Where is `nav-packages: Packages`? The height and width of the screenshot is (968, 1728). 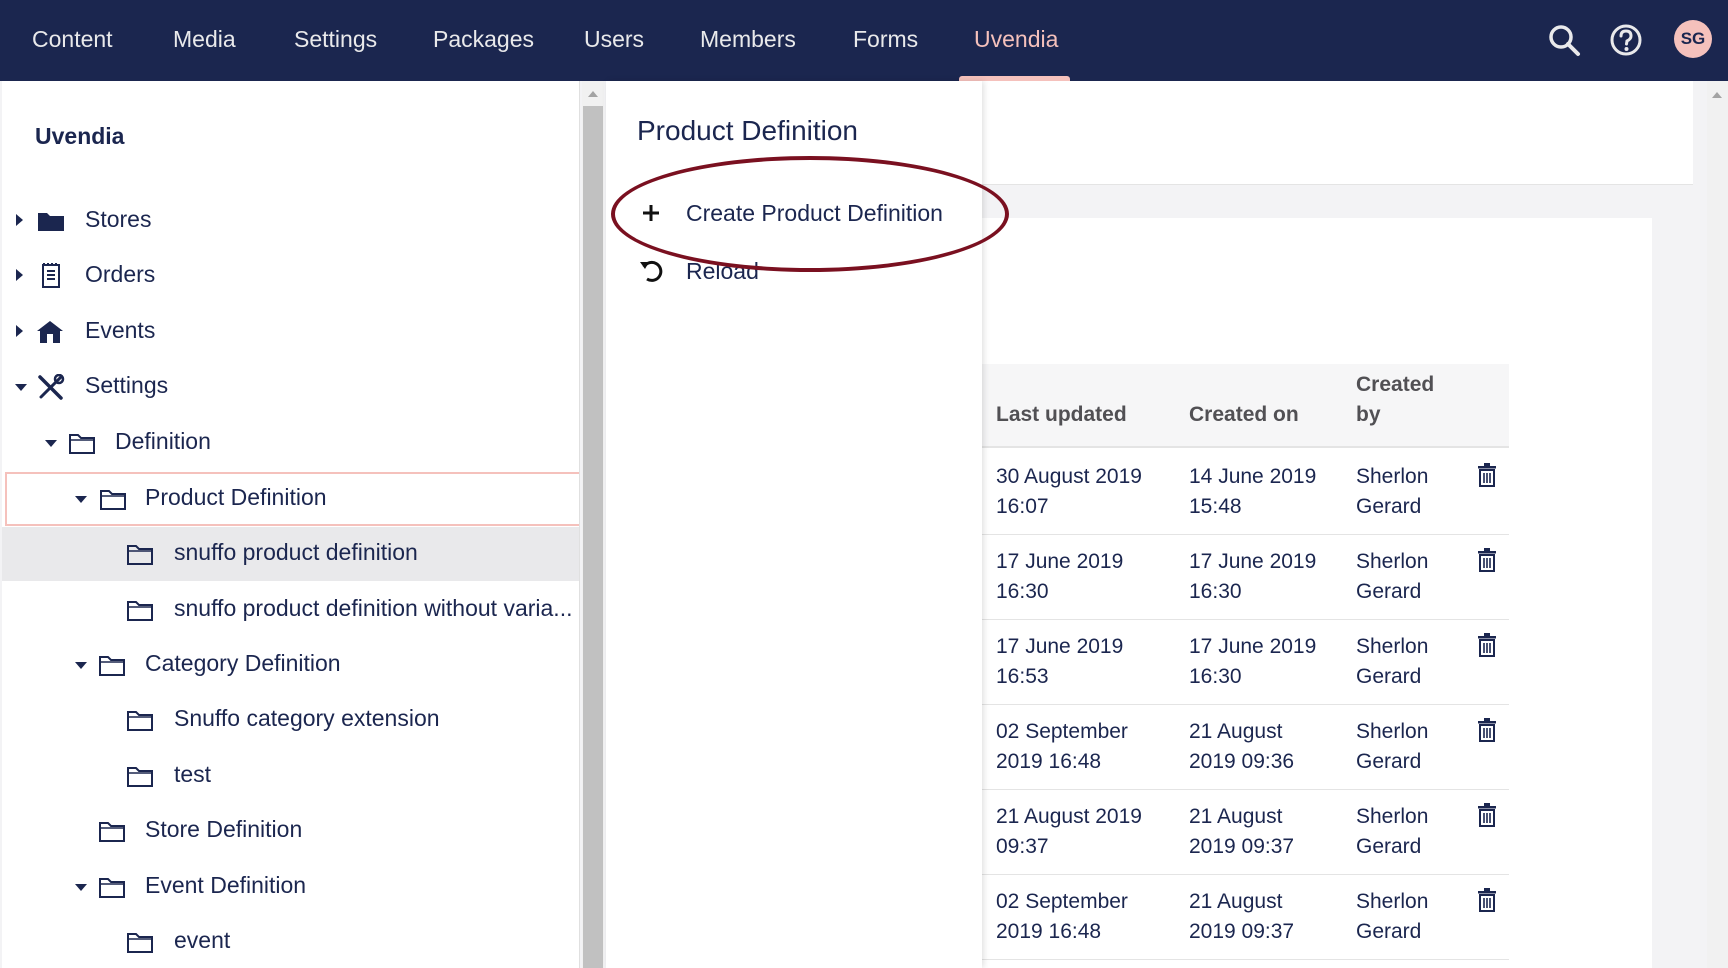
nav-packages: Packages is located at coordinates (483, 40).